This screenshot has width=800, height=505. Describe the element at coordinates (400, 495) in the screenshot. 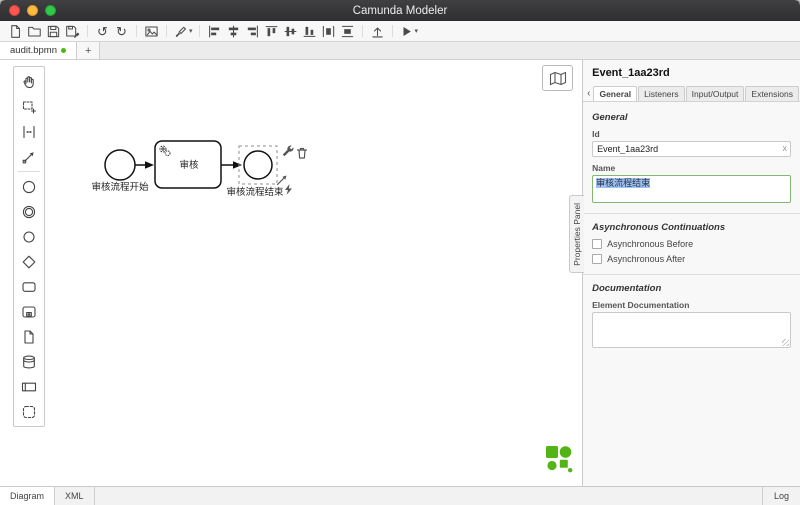

I see `status-bar: Diagram XML Log` at that location.